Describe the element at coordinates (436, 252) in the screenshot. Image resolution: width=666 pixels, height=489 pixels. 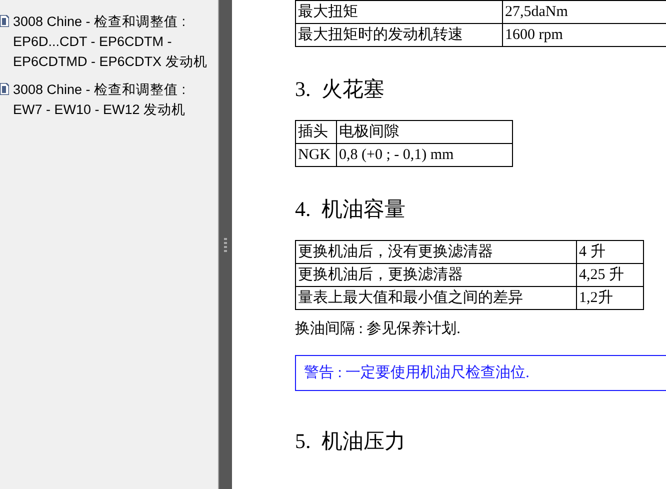
I see `table-cell: 更换机油后，没有更换滤清器` at that location.